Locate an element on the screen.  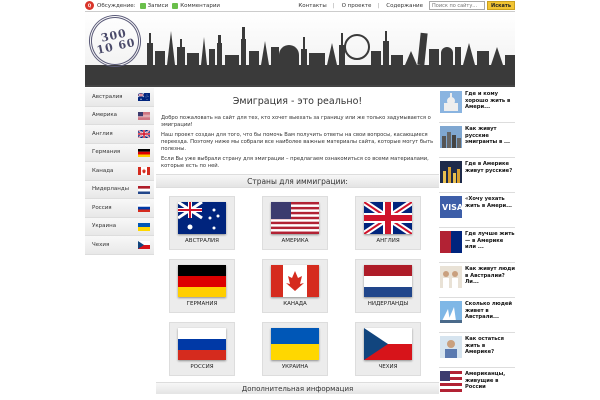
page-title: Эмиграция - это реально! is located at coordinates (297, 101).